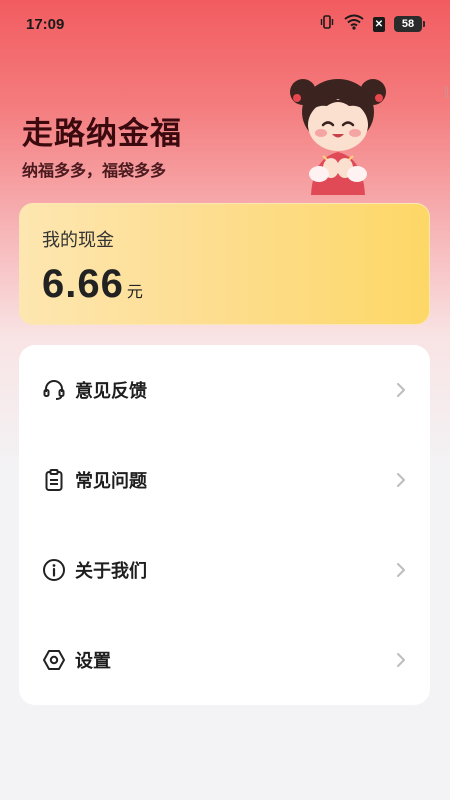  I want to click on settings-hex-icon, so click(54, 660).